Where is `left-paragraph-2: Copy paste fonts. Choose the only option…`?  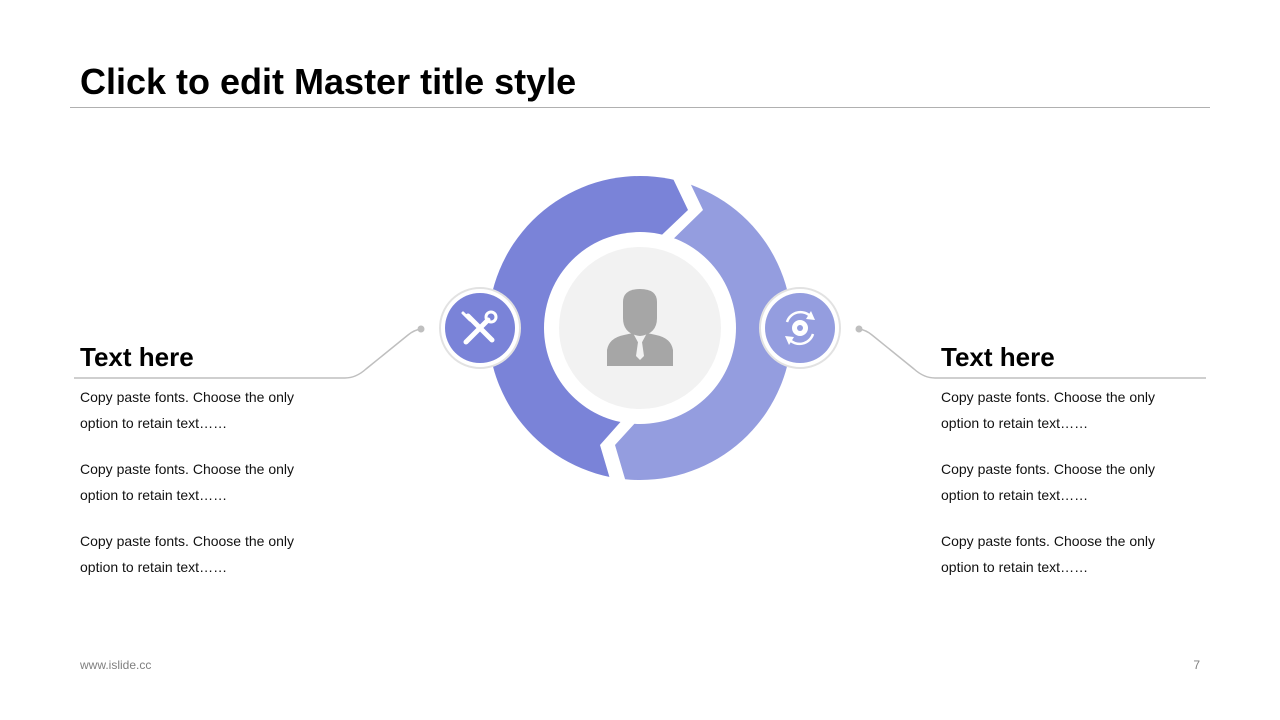 left-paragraph-2: Copy paste fonts. Choose the only option… is located at coordinates (210, 482).